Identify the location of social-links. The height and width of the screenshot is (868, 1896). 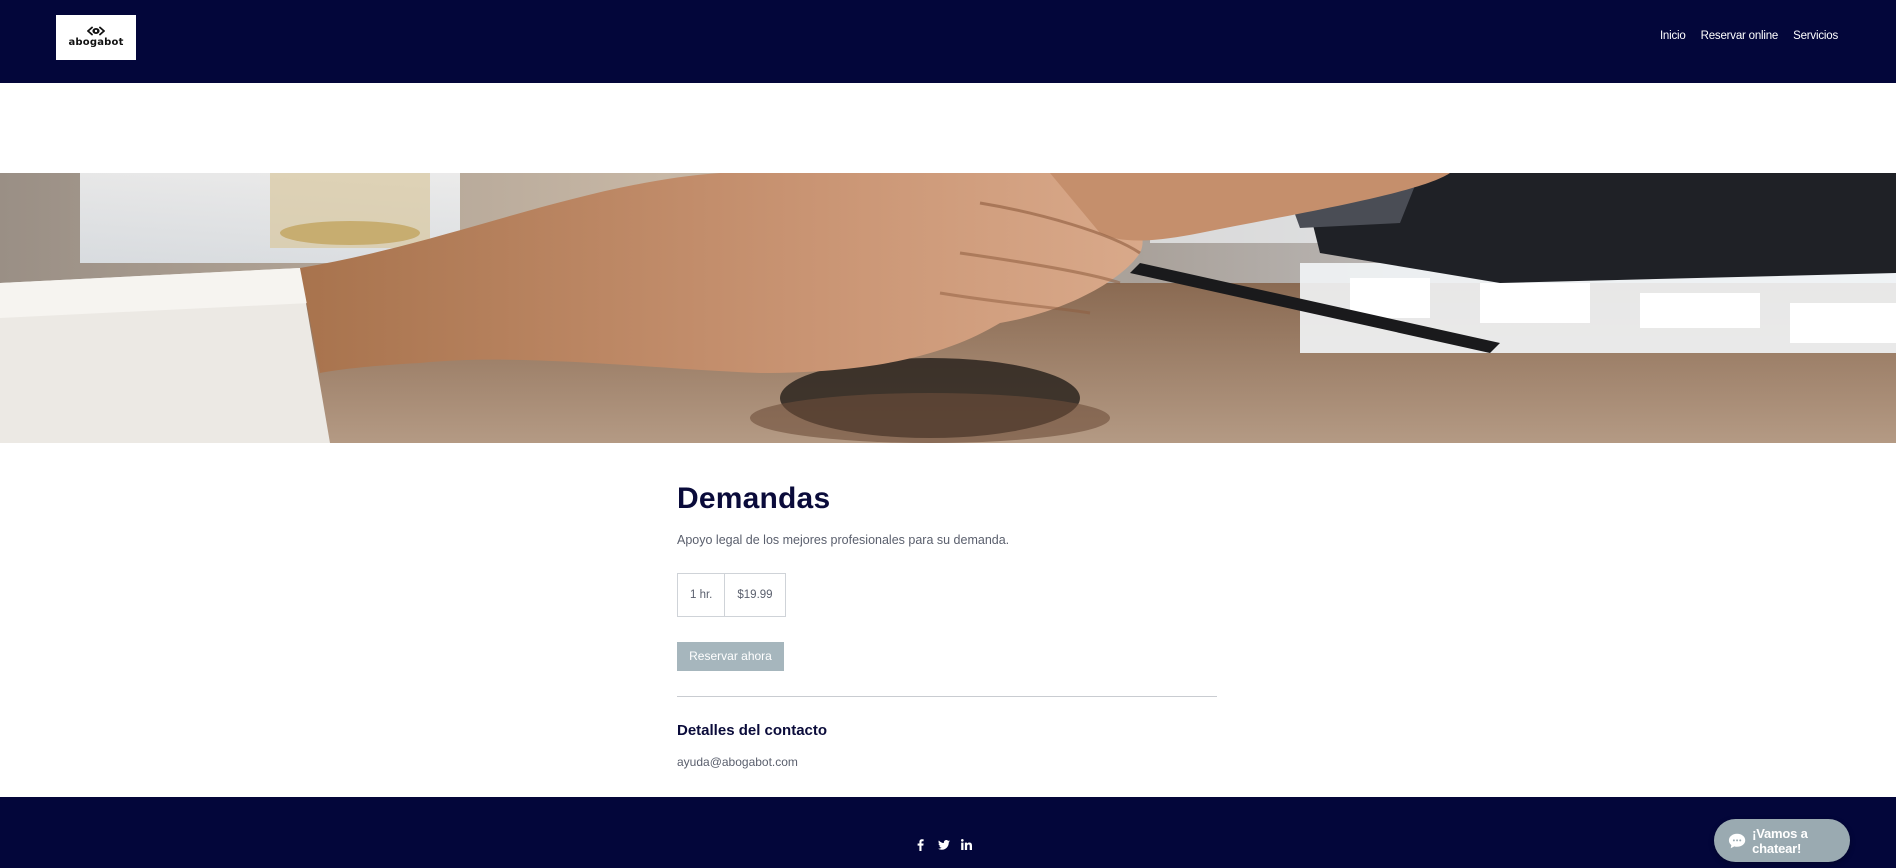
(943, 844).